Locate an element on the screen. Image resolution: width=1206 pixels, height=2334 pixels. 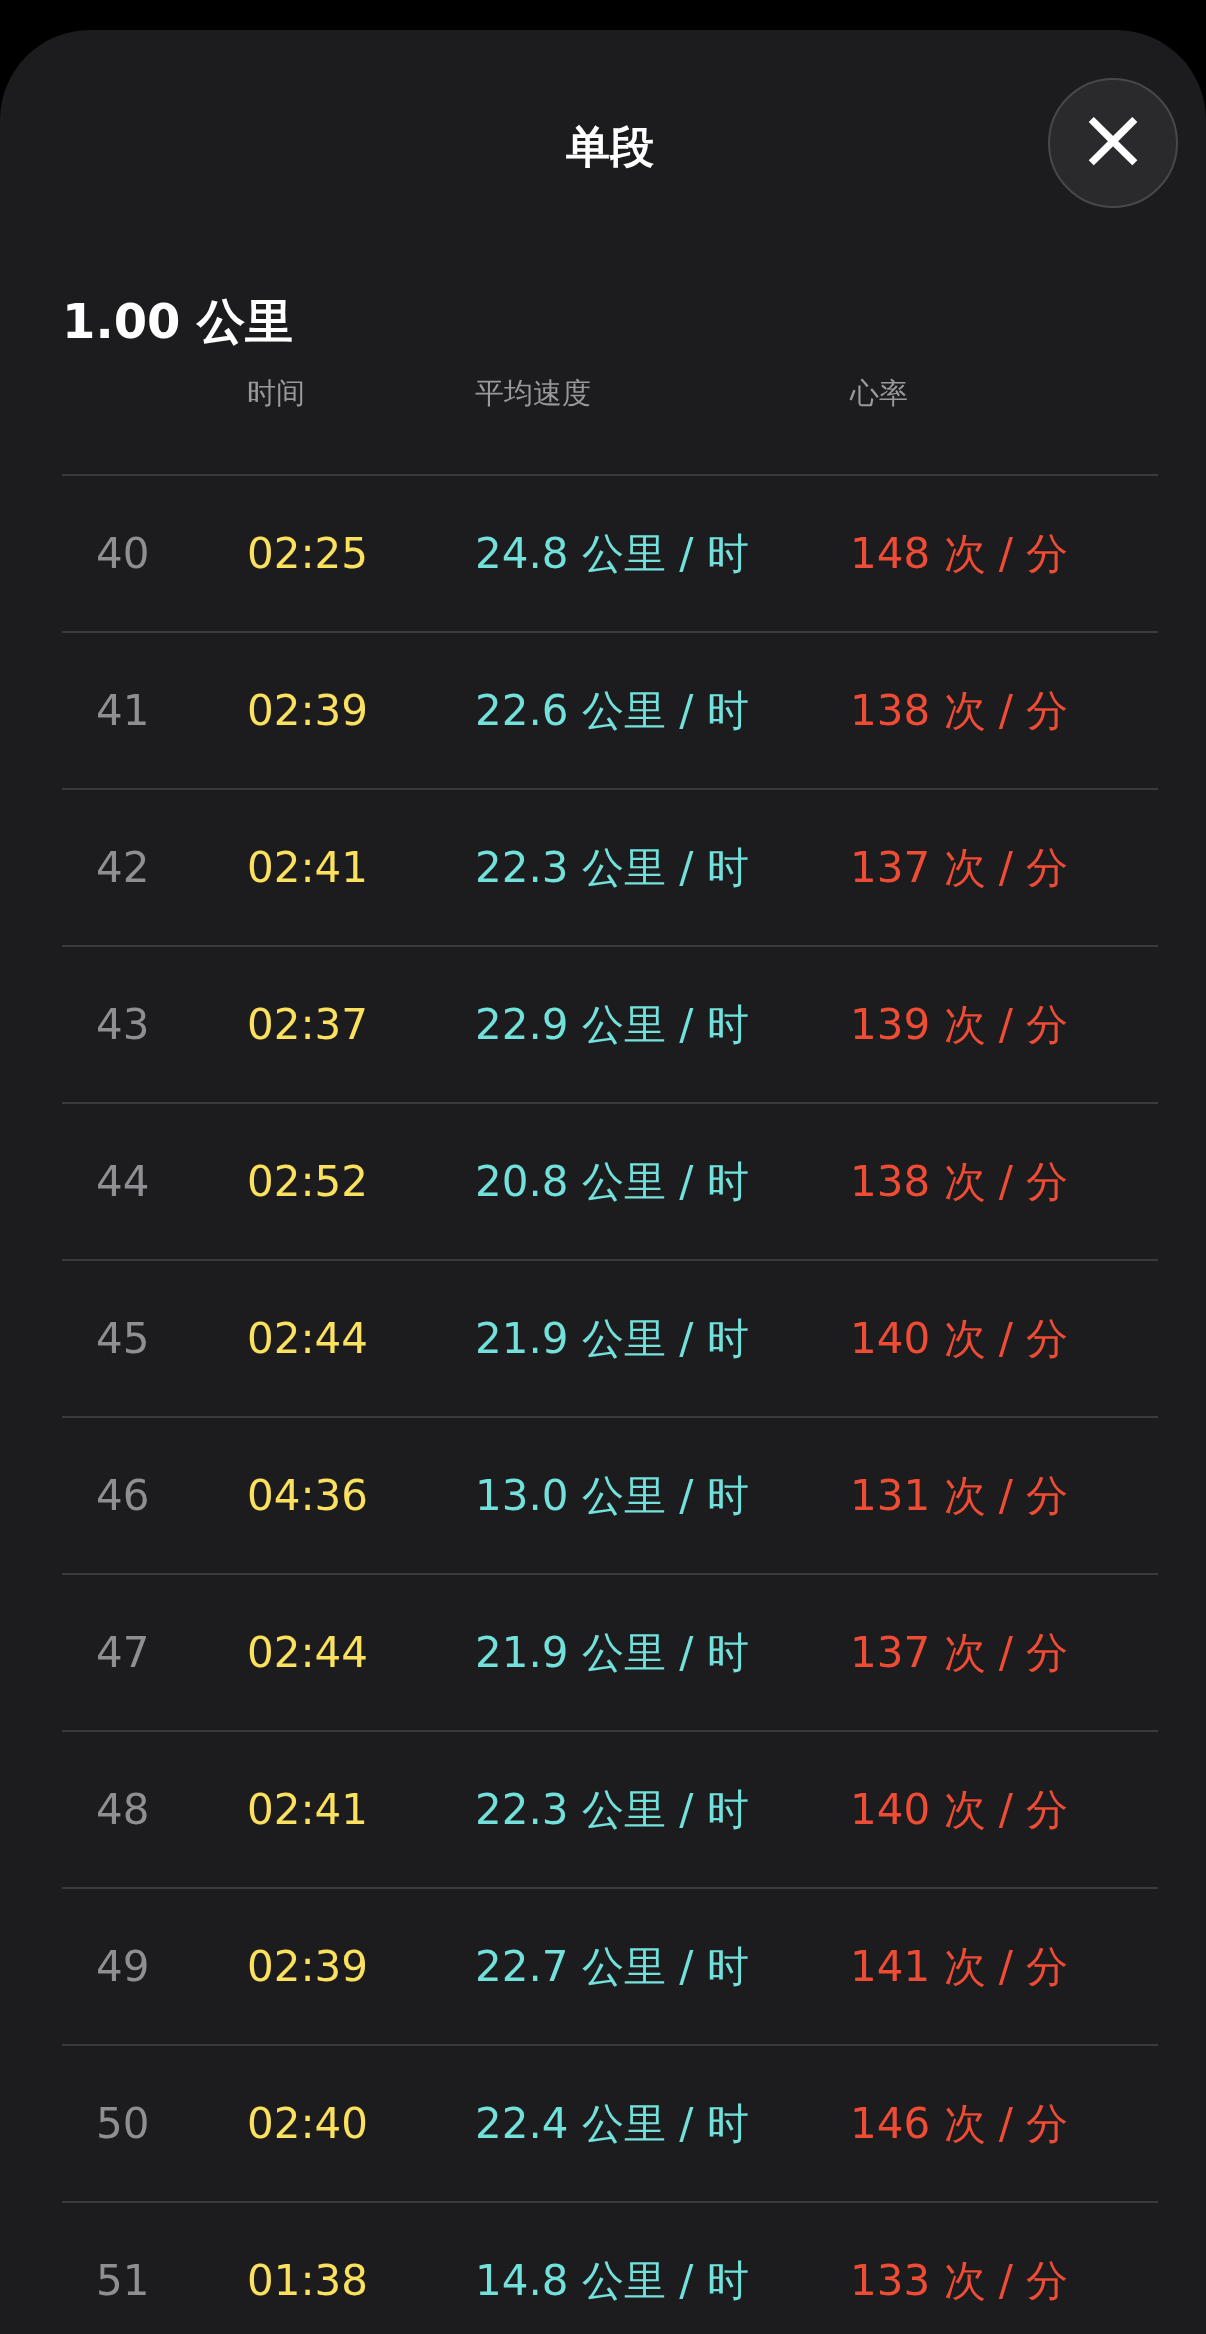
split-heart-rate: 148 次 / 分 is located at coordinates (959, 553).